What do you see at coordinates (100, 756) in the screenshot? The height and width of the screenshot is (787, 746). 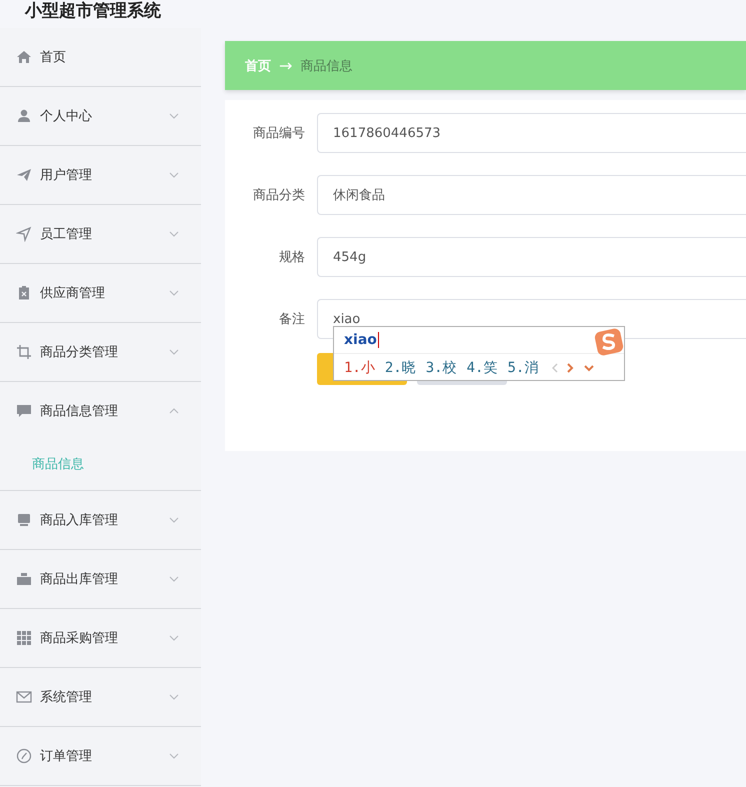 I see `sidebar-item: 订单管理` at bounding box center [100, 756].